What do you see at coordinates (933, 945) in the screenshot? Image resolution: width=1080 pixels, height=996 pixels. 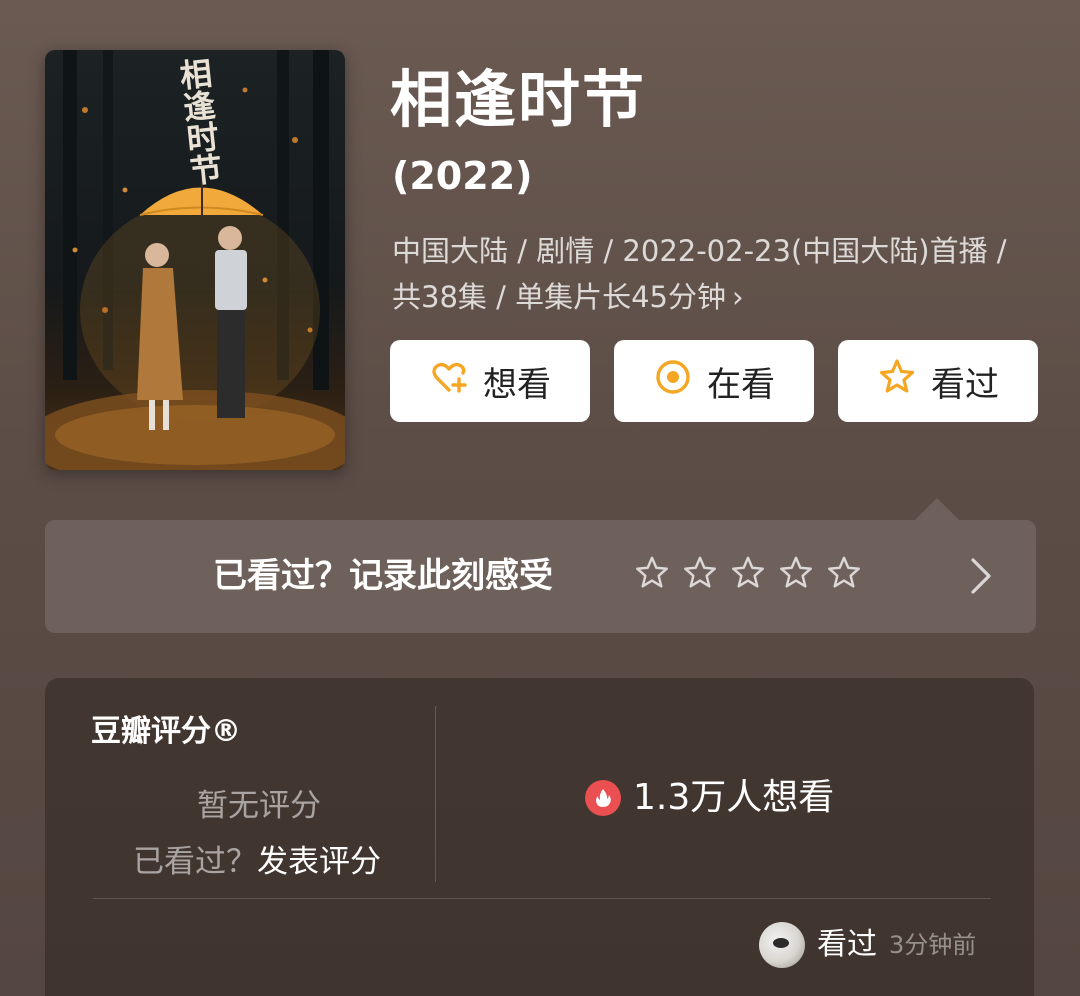 I see `activity-time: 3分钟前` at bounding box center [933, 945].